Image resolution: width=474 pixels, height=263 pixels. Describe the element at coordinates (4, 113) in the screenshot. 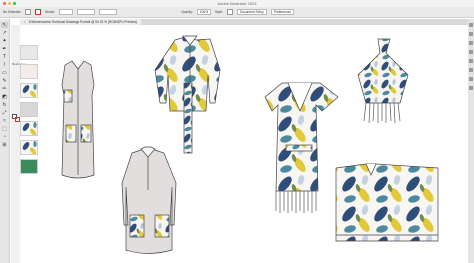

I see `scale-tool: ⤢` at that location.